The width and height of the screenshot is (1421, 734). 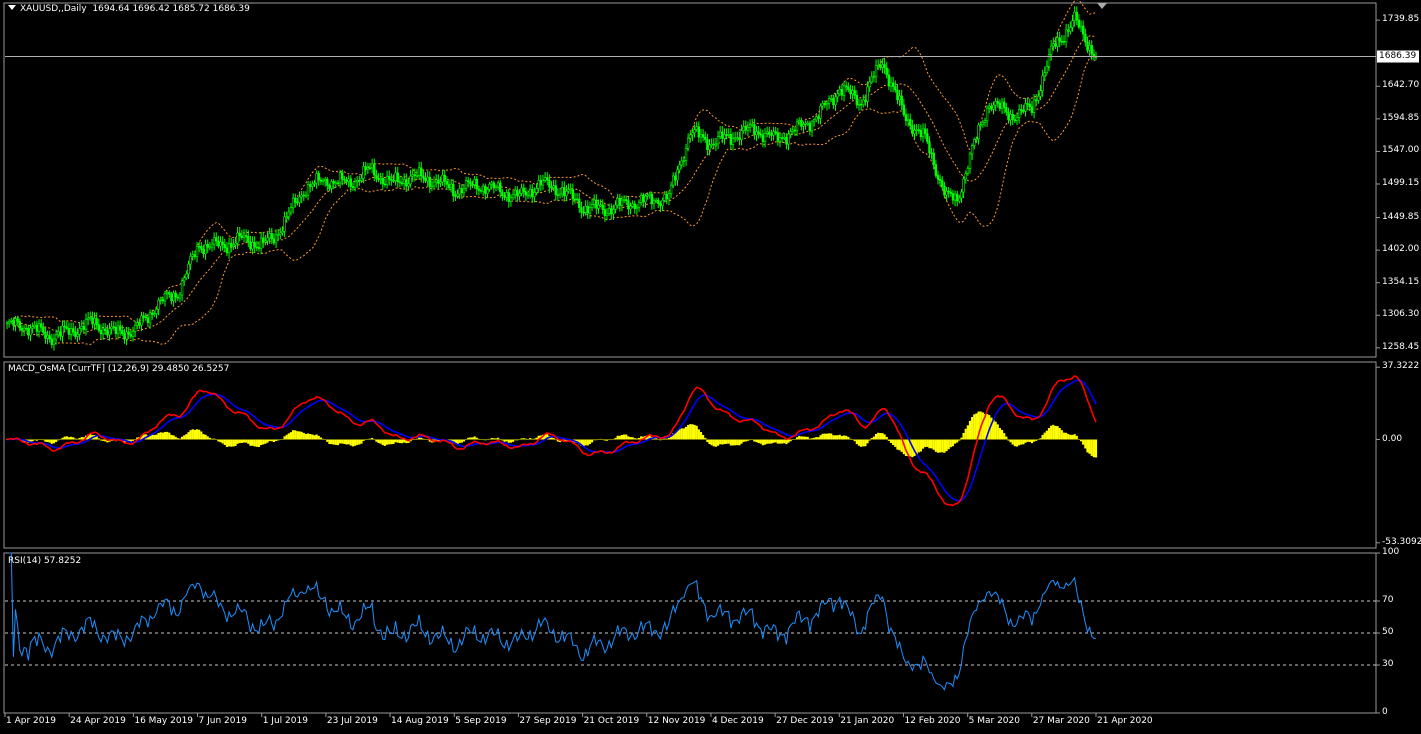 I want to click on time-axis-label: 5 Sep 2019, so click(x=481, y=721).